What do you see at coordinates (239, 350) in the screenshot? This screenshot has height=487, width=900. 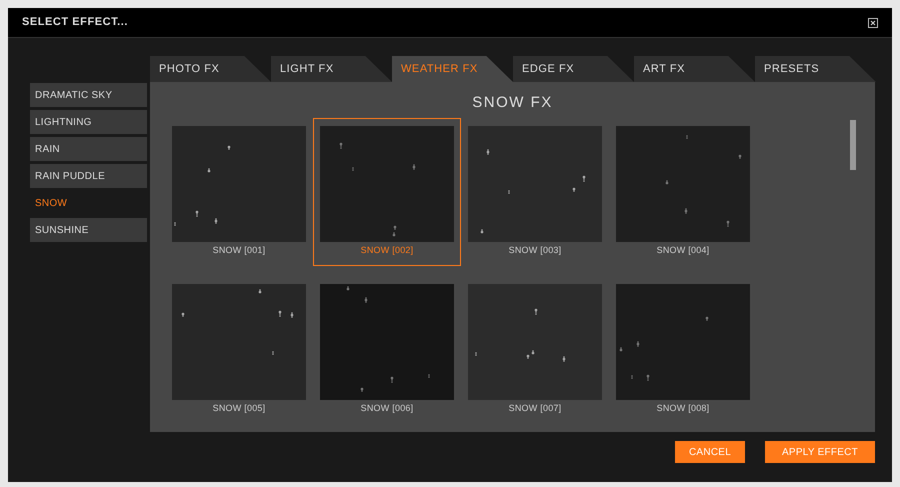 I see `effect-thumbnail: SNOW [005]` at bounding box center [239, 350].